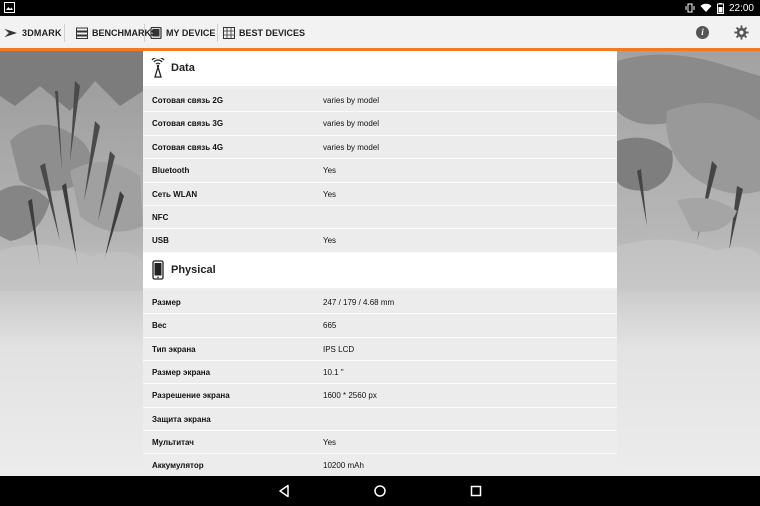  I want to click on spec-value: IPS LCD, so click(339, 349).